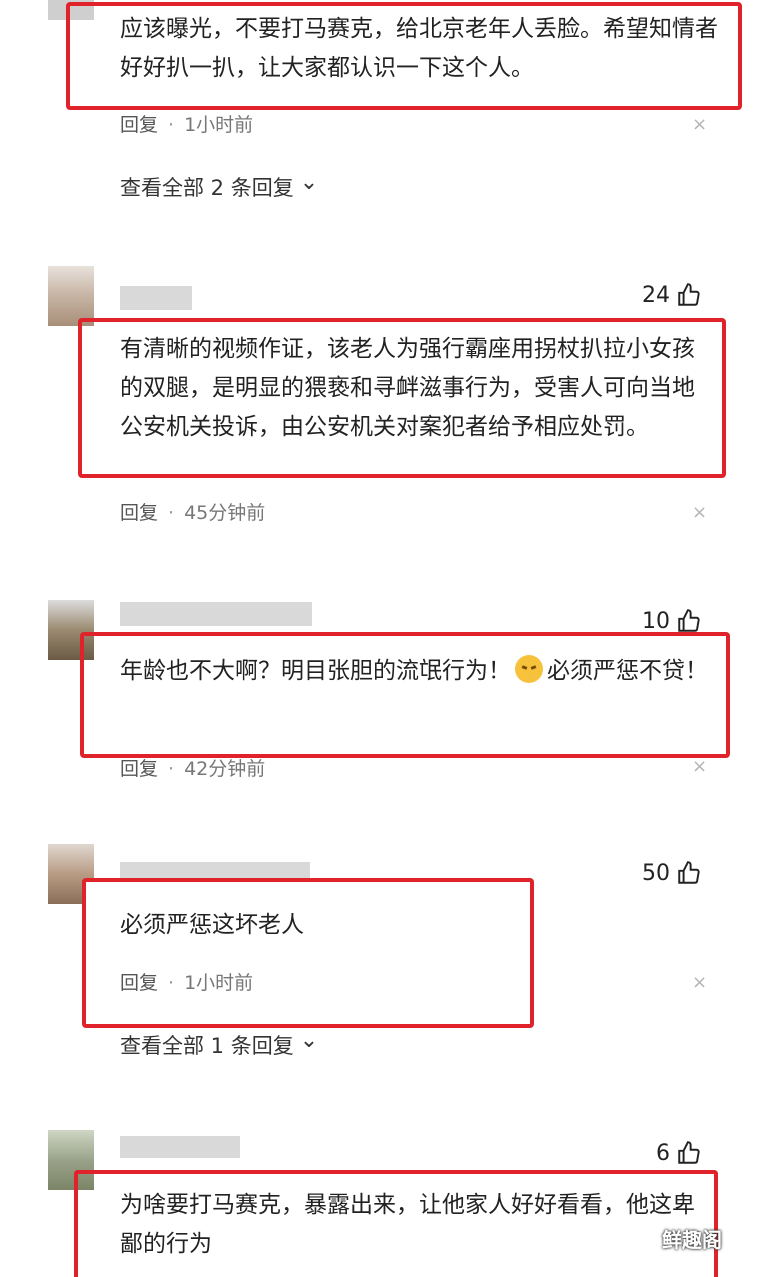 The height and width of the screenshot is (1277, 760). What do you see at coordinates (656, 621) in the screenshot?
I see `like-count: 10` at bounding box center [656, 621].